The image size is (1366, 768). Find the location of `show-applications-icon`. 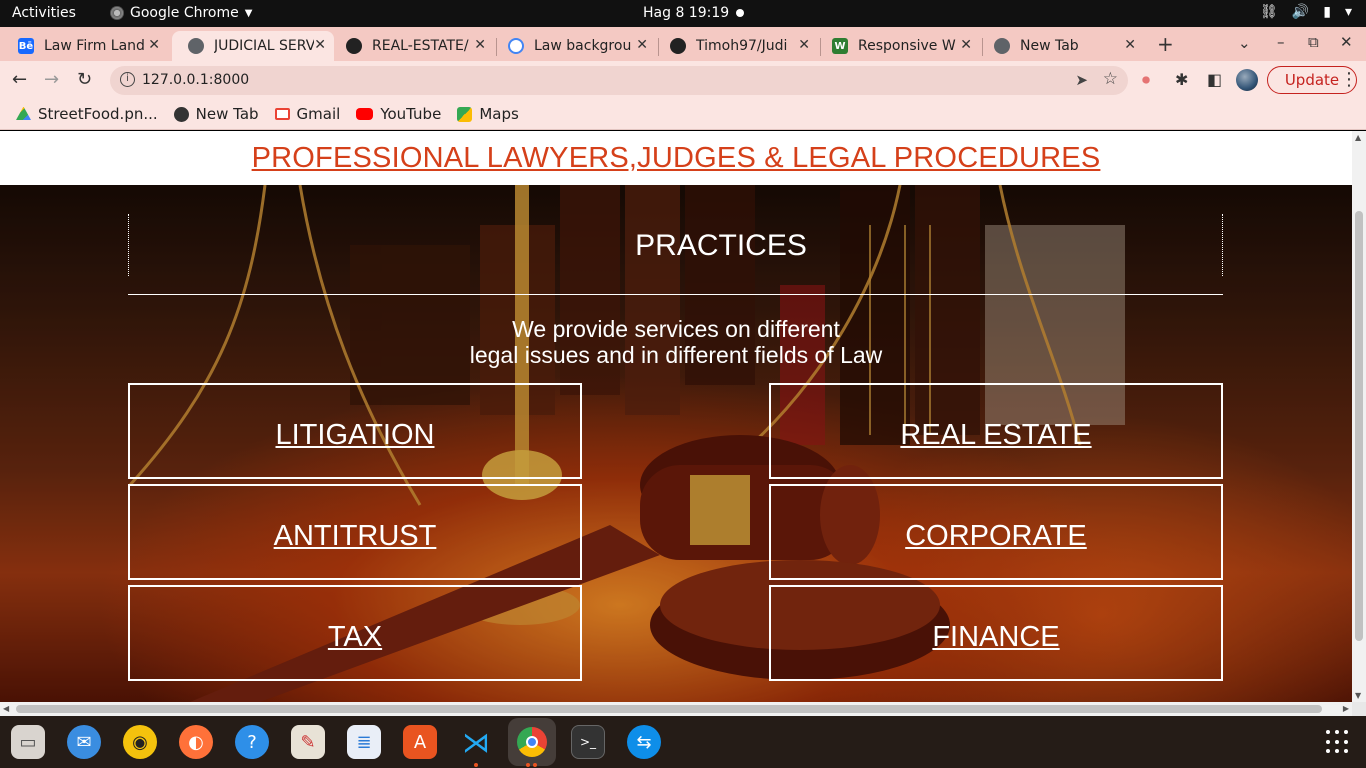

show-applications-icon is located at coordinates (1338, 742).